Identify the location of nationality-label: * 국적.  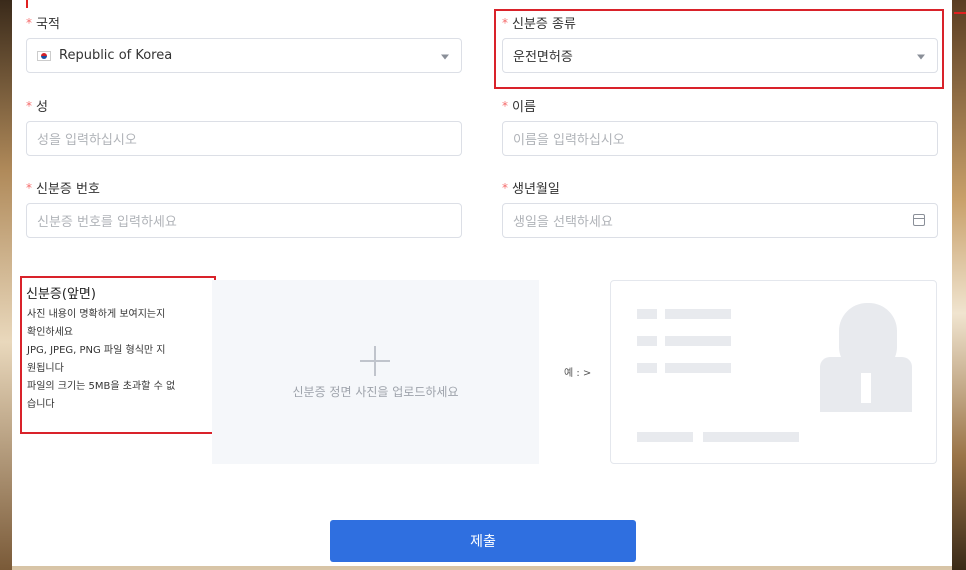
(43, 23).